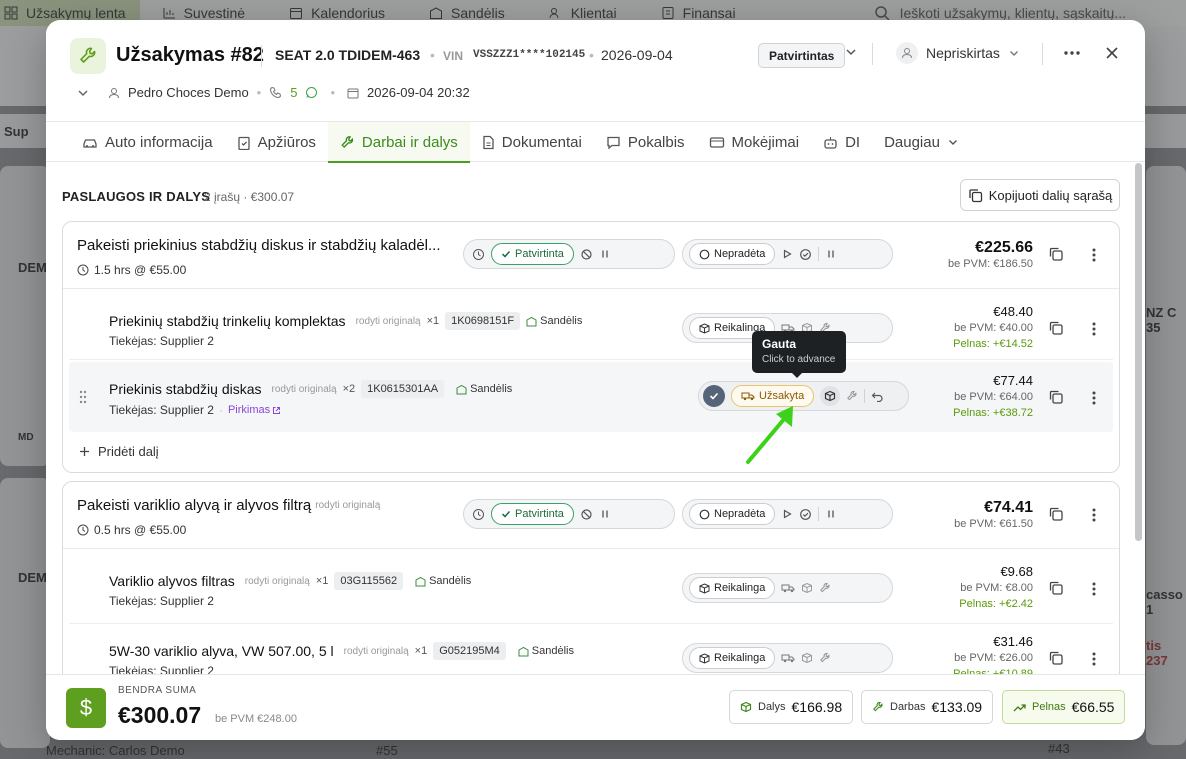  Describe the element at coordinates (1072, 53) in the screenshot. I see `more-options-icon` at that location.